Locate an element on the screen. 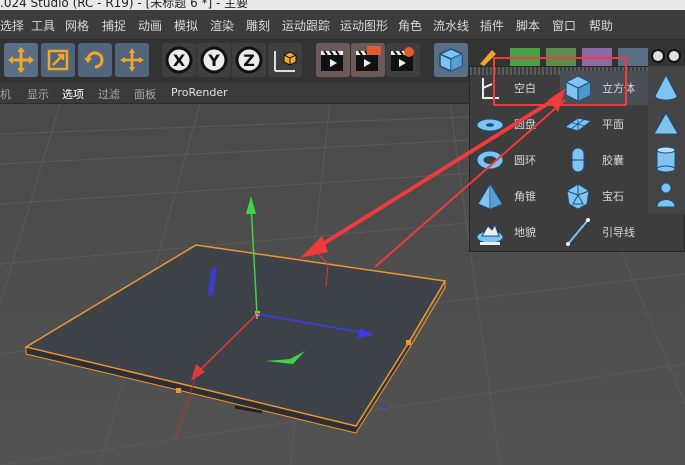 The width and height of the screenshot is (685, 465). move-axis-icon is located at coordinates (132, 60).